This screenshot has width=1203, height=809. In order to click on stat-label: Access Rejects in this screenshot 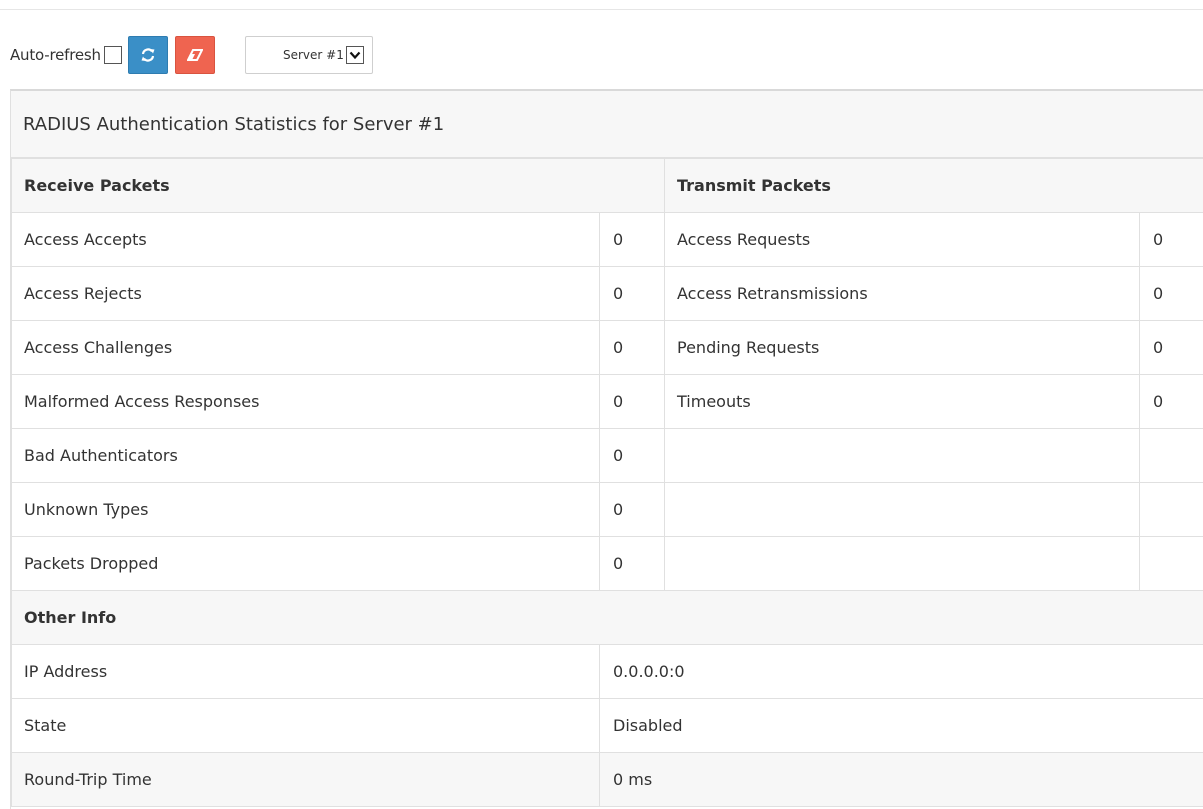, I will do `click(306, 294)`.